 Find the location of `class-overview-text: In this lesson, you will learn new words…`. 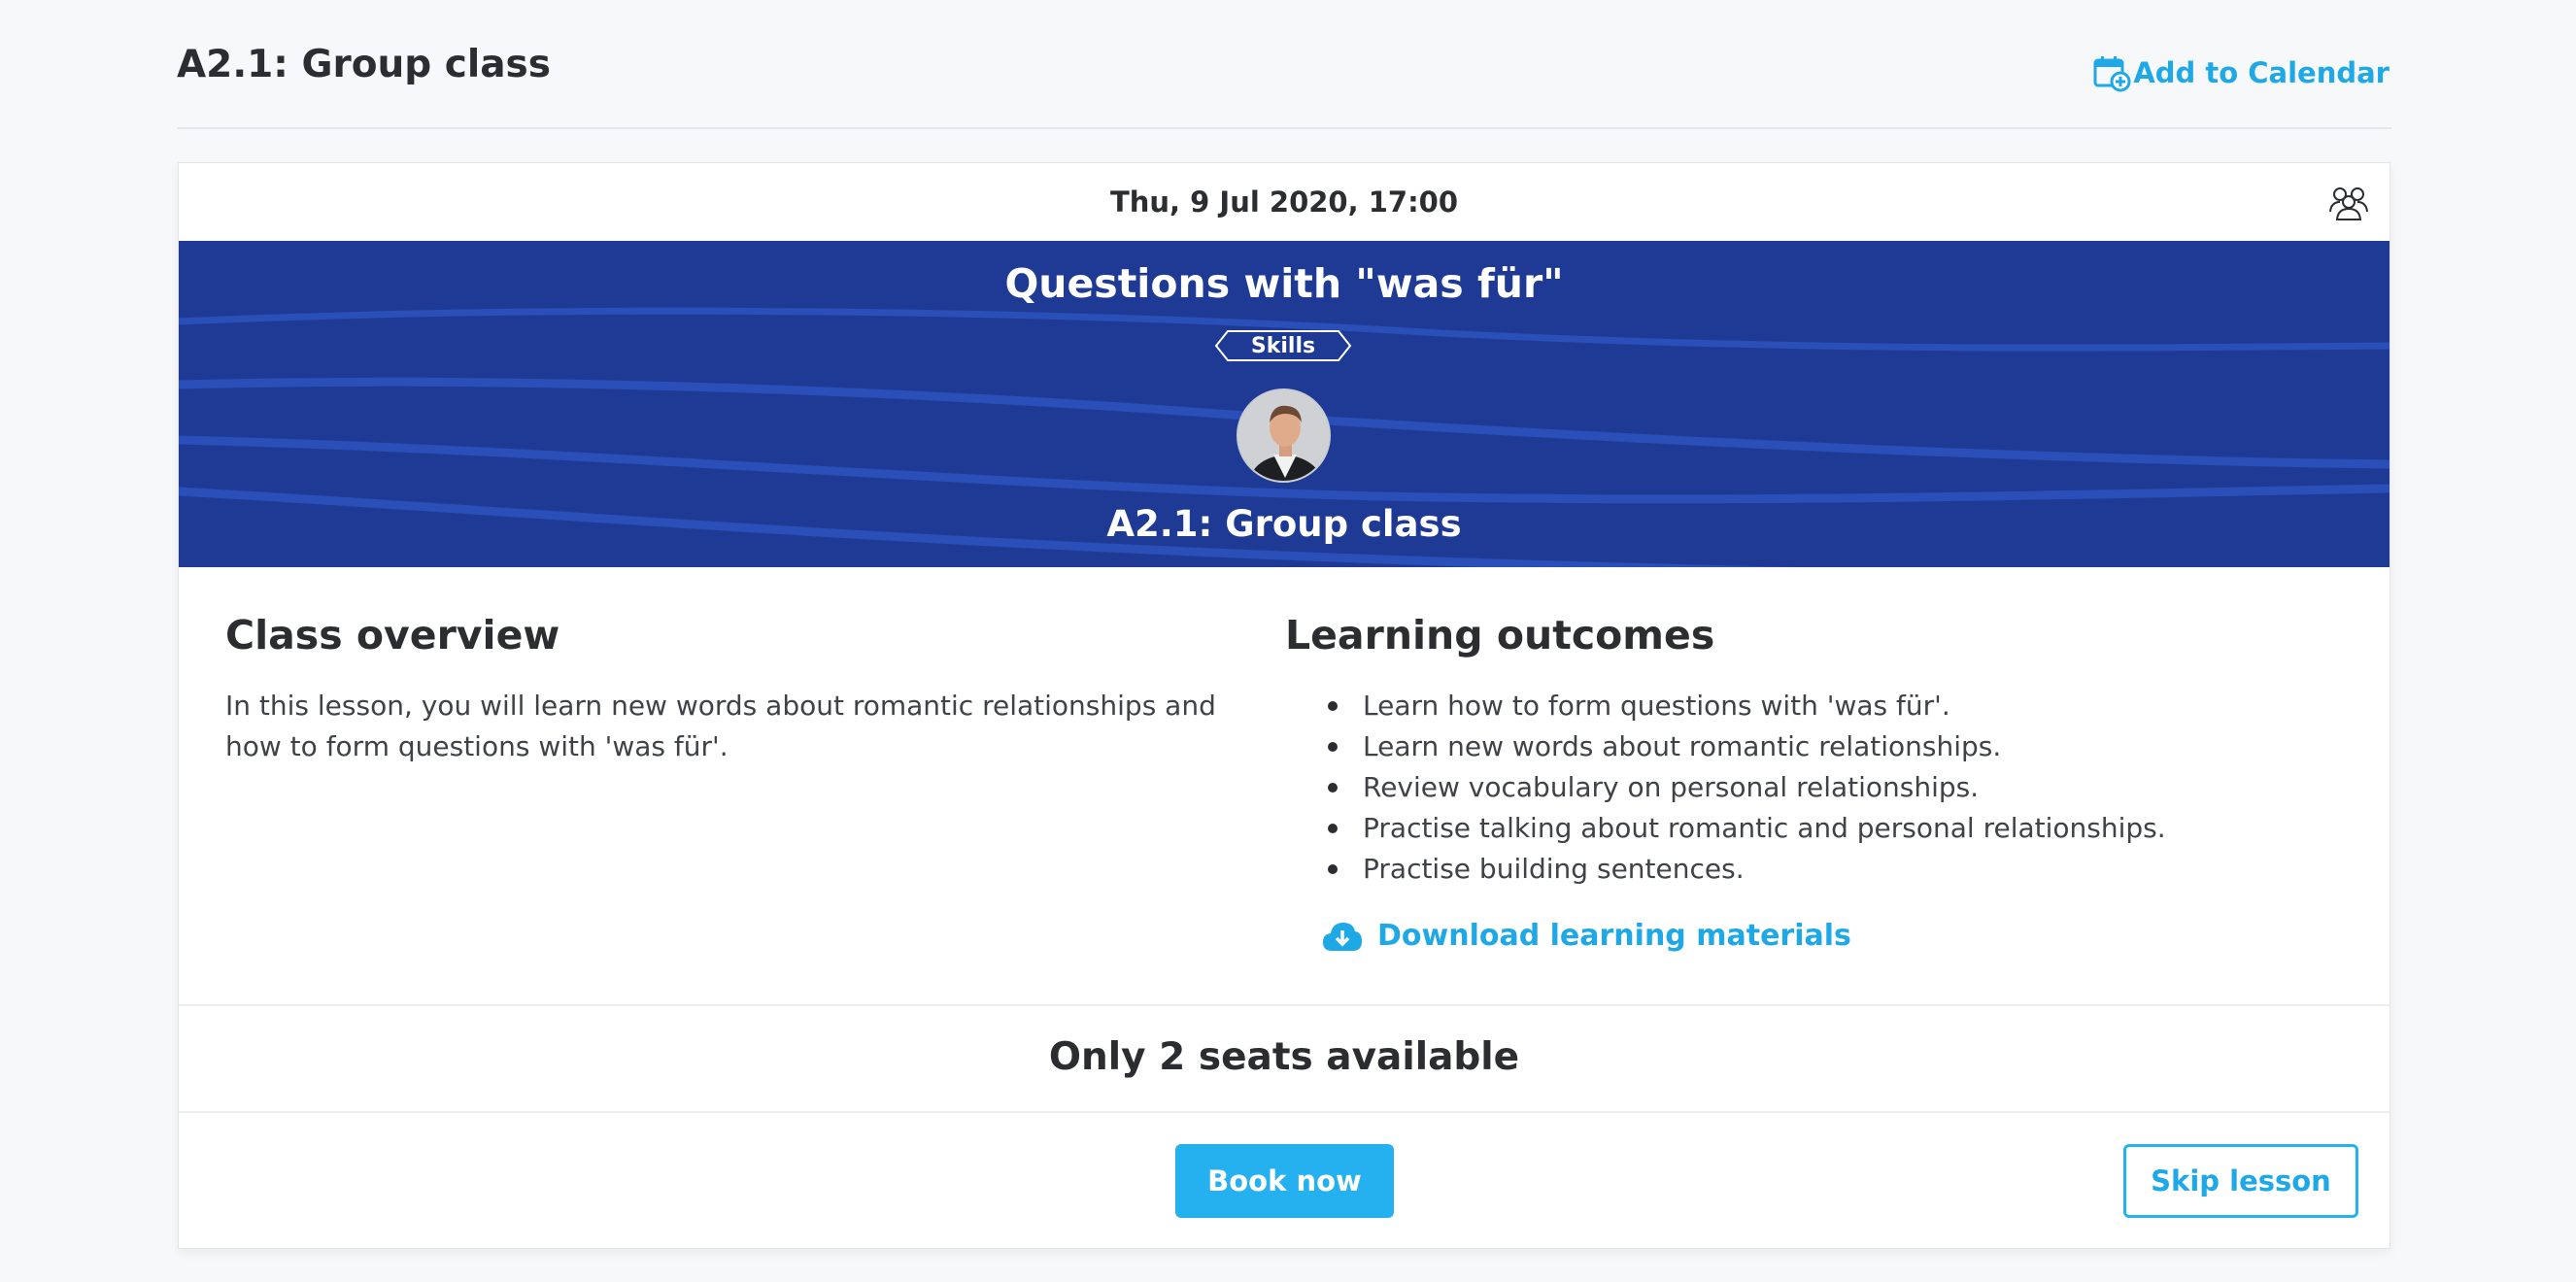

class-overview-text: In this lesson, you will learn new words… is located at coordinates (720, 726).